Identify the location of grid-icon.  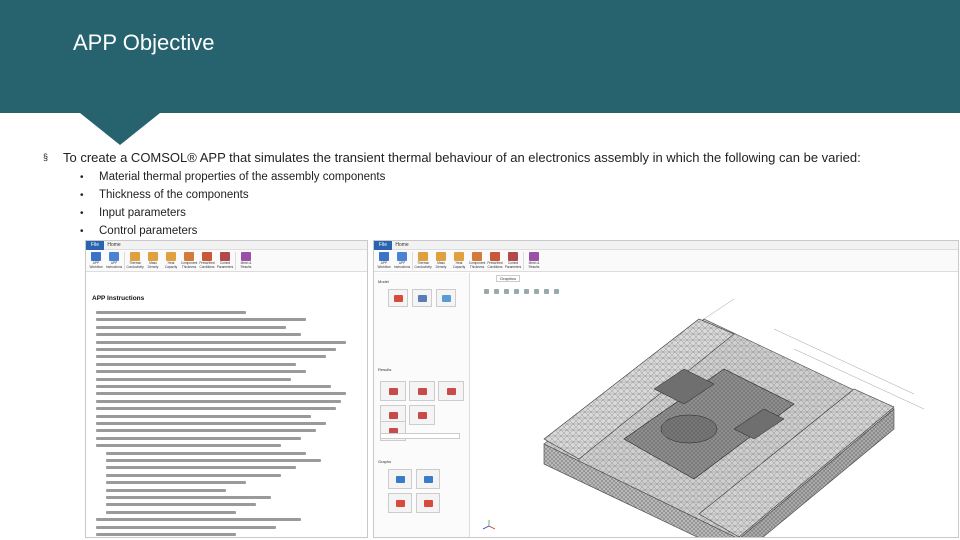
(446, 298).